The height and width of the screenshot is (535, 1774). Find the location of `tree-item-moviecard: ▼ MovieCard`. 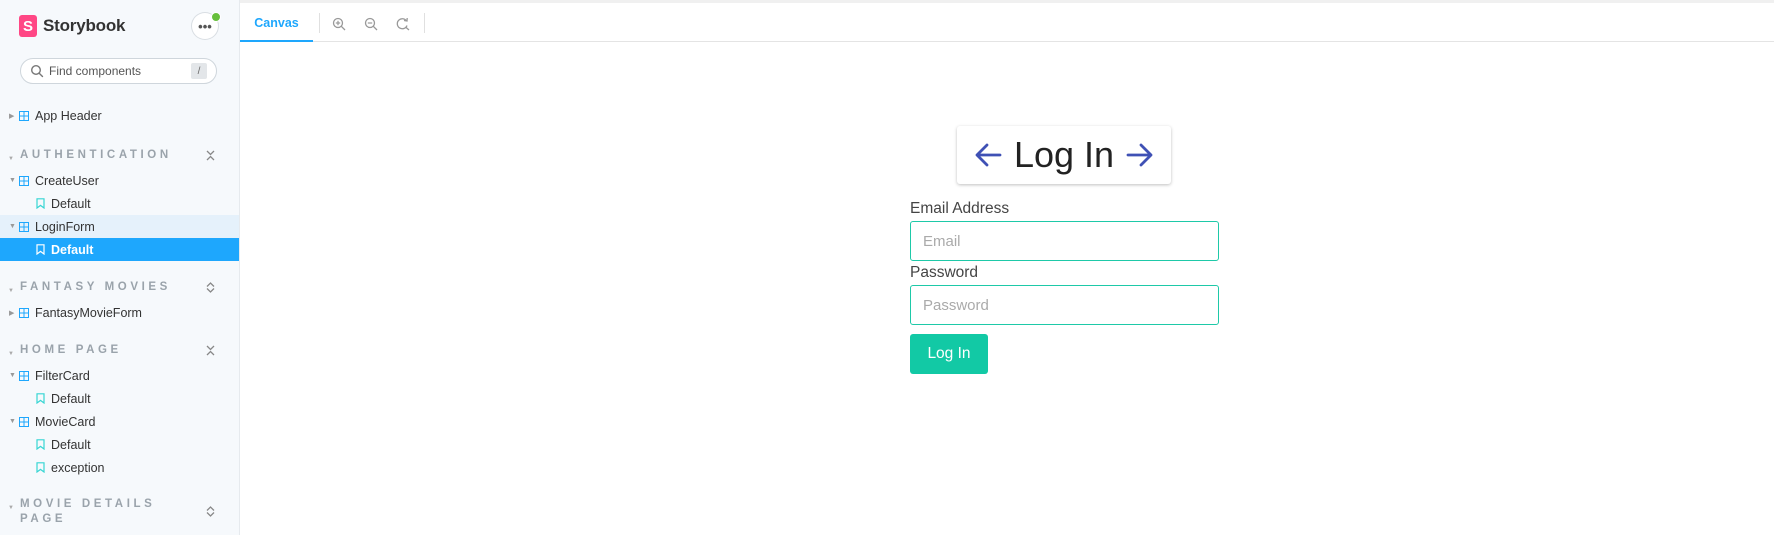

tree-item-moviecard: ▼ MovieCard is located at coordinates (119, 421).